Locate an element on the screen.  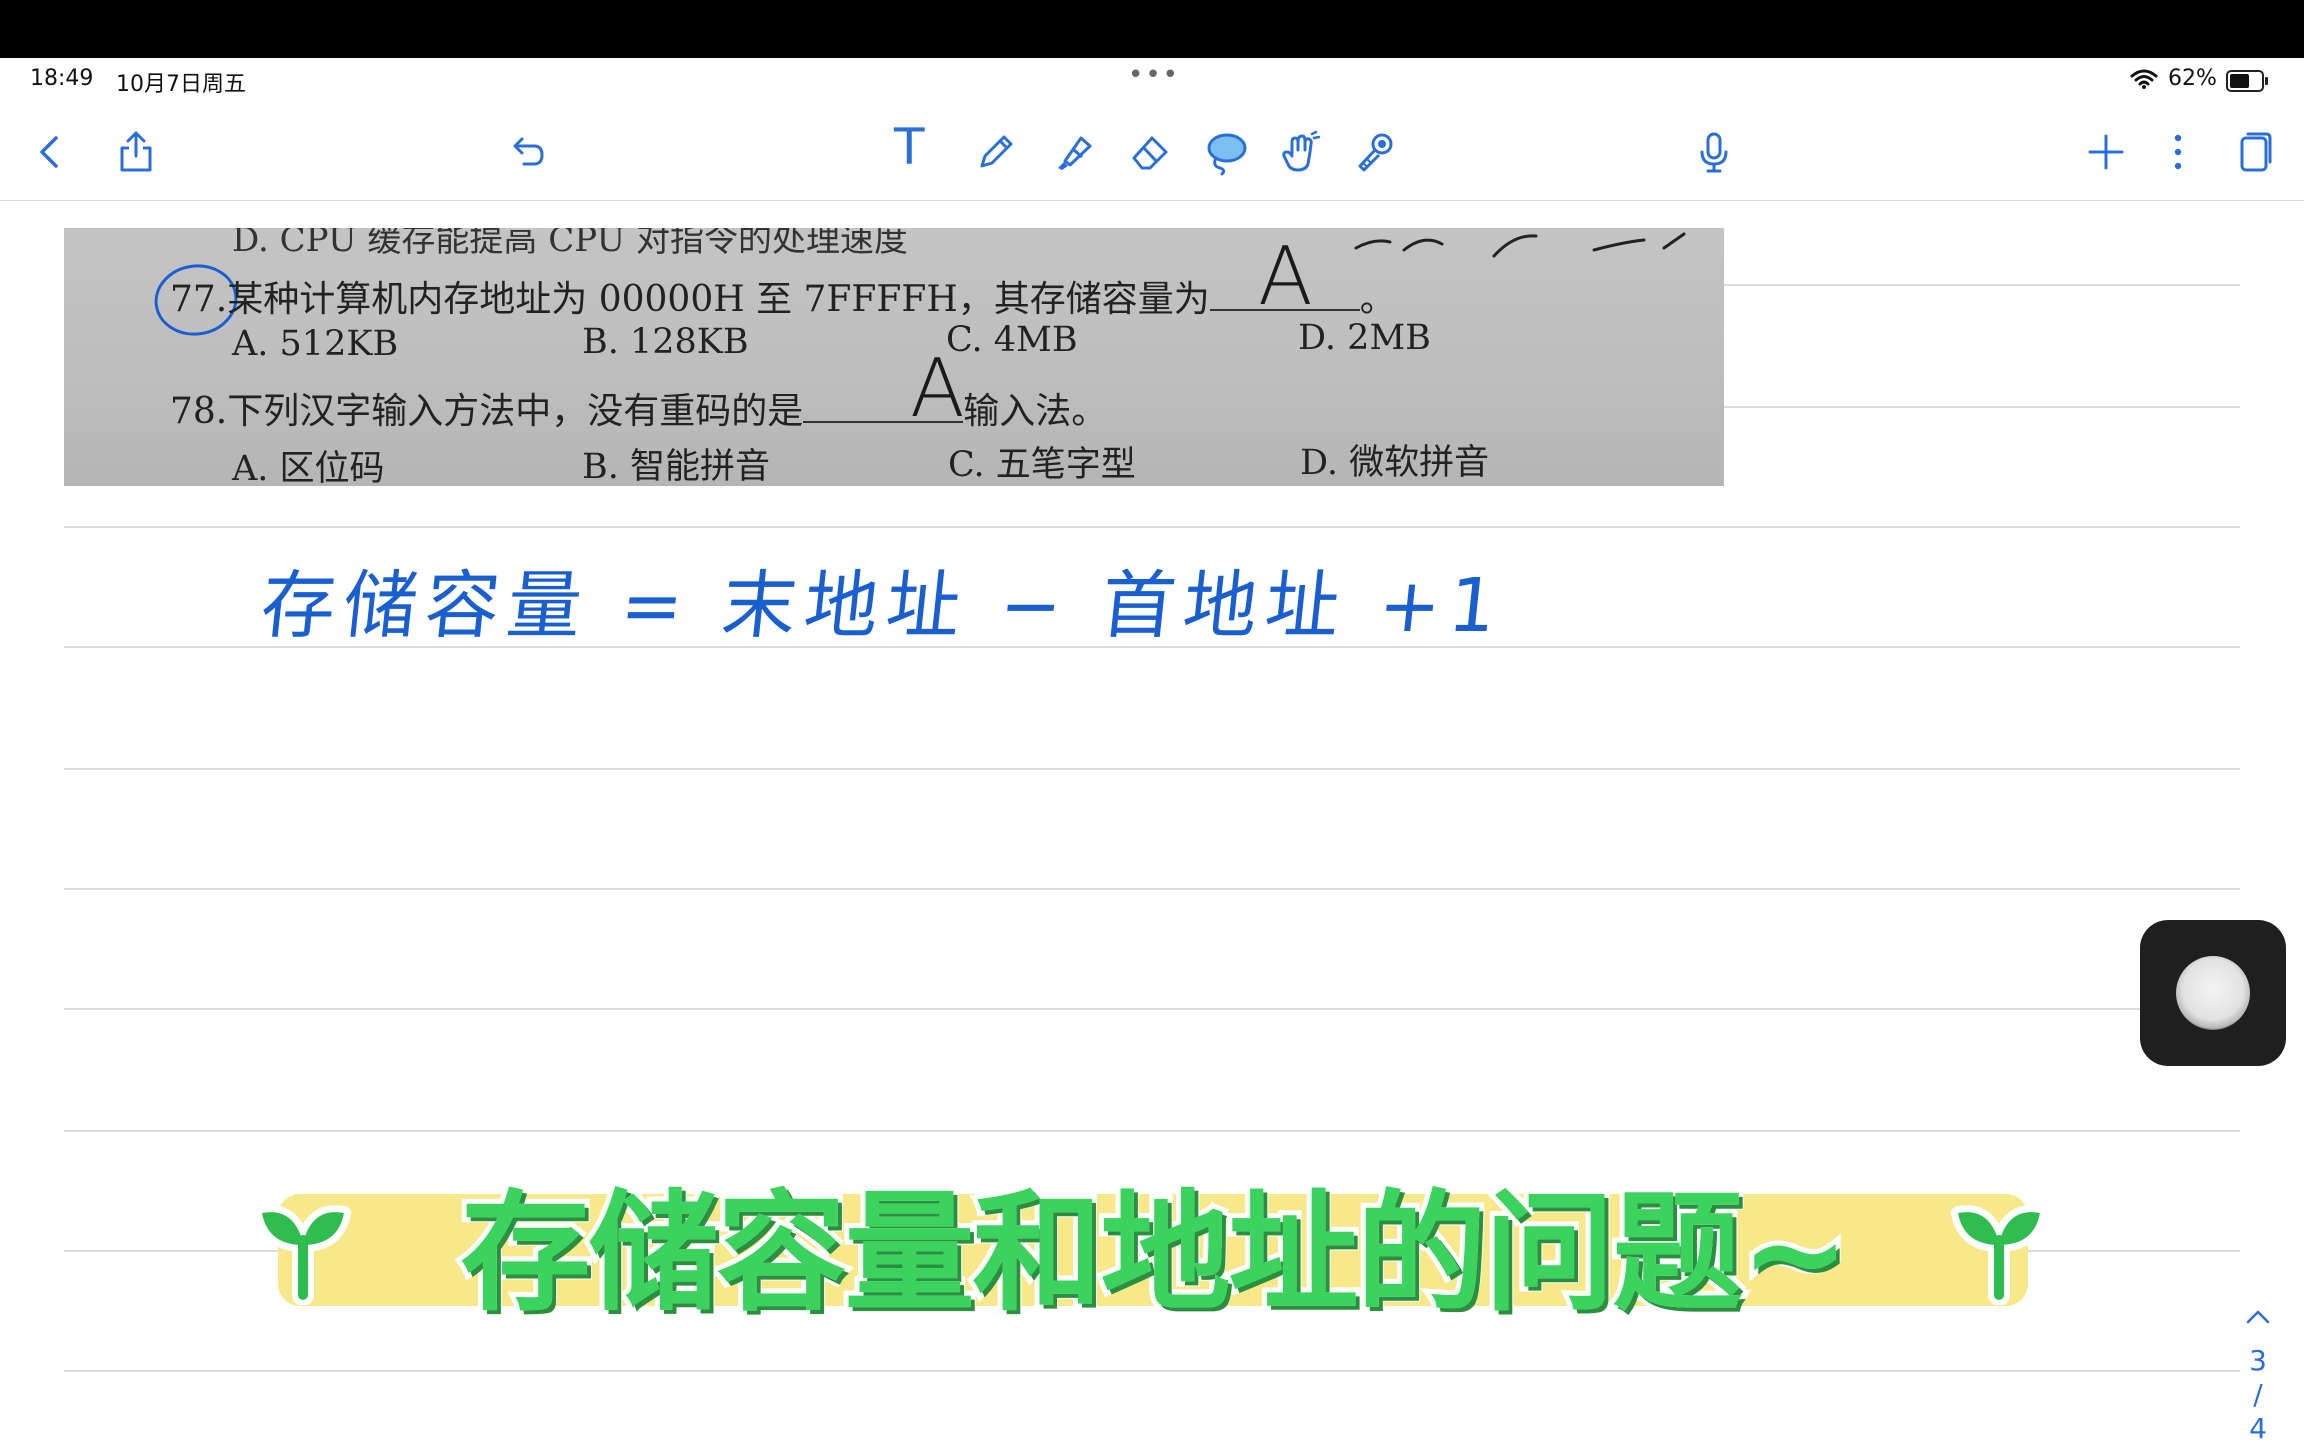
add-icon is located at coordinates (2106, 152).